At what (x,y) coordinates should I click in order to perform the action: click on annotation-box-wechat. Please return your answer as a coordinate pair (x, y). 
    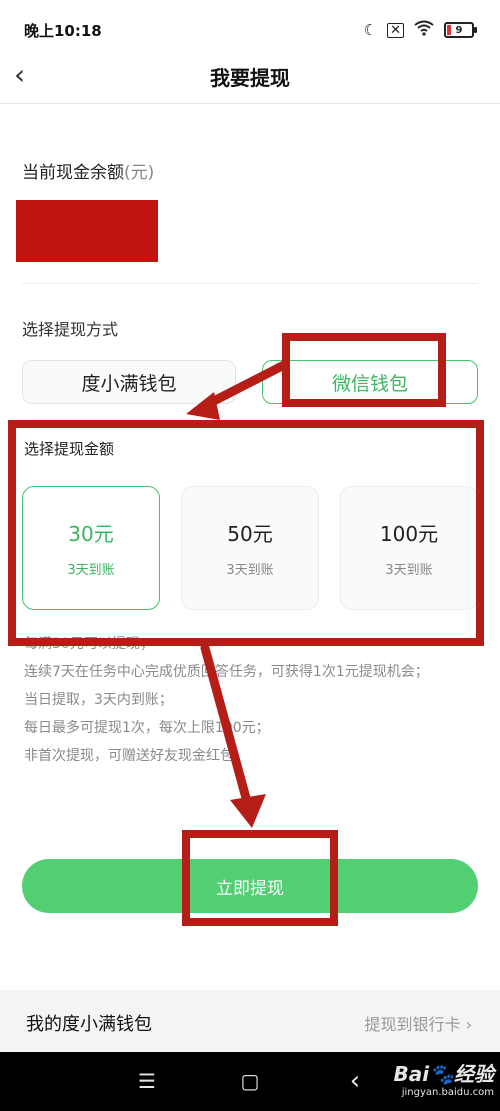
    Looking at the image, I should click on (364, 370).